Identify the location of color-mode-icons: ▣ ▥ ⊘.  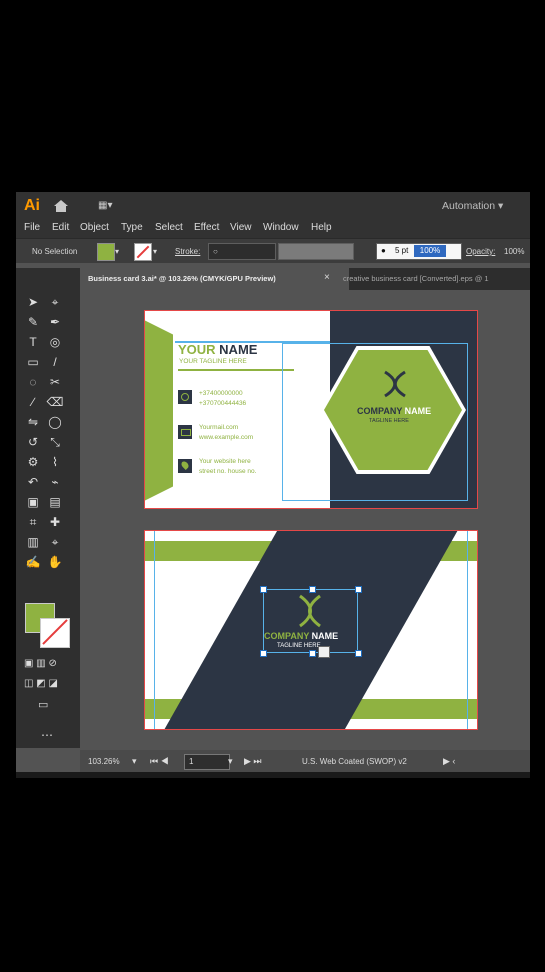
(40, 663).